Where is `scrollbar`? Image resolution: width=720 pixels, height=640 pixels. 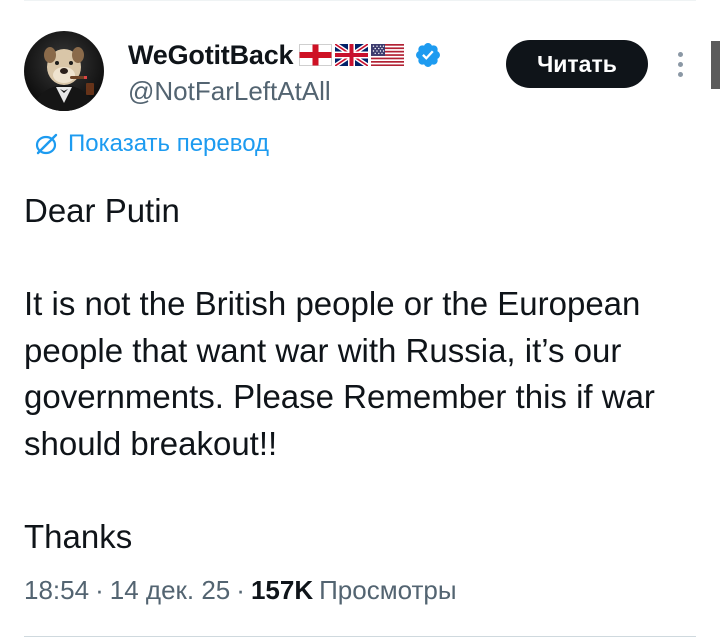 scrollbar is located at coordinates (715, 65).